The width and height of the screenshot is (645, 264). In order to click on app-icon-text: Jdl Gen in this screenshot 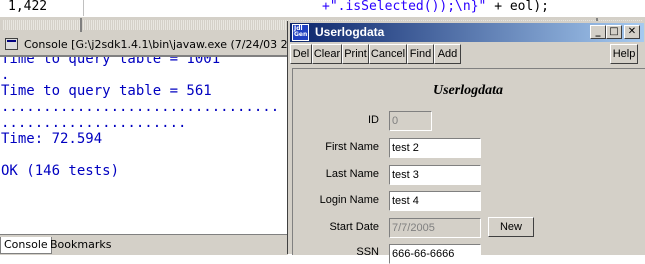, I will do `click(301, 31)`.